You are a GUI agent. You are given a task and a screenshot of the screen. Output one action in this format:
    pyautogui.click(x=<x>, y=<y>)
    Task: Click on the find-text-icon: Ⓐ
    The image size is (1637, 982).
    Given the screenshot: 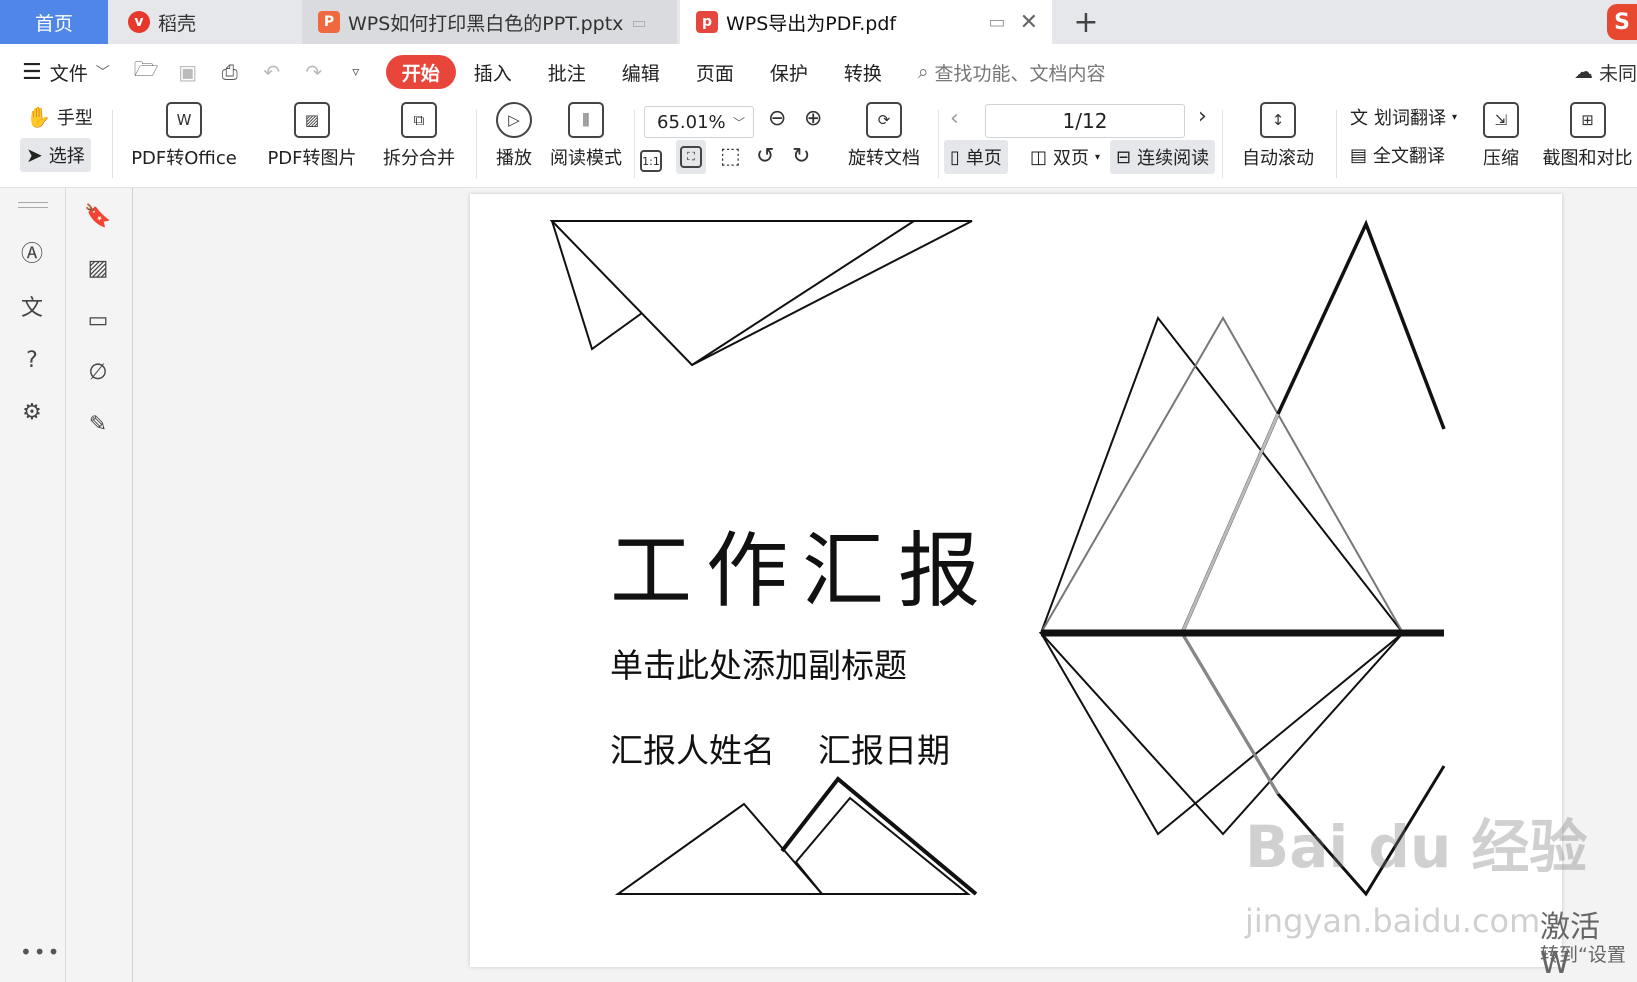 What is the action you would take?
    pyautogui.click(x=32, y=252)
    